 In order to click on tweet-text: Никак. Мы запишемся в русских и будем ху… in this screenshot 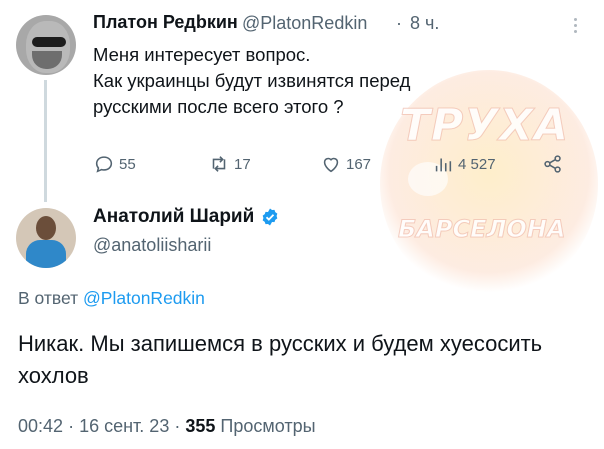, I will do `click(280, 359)`.